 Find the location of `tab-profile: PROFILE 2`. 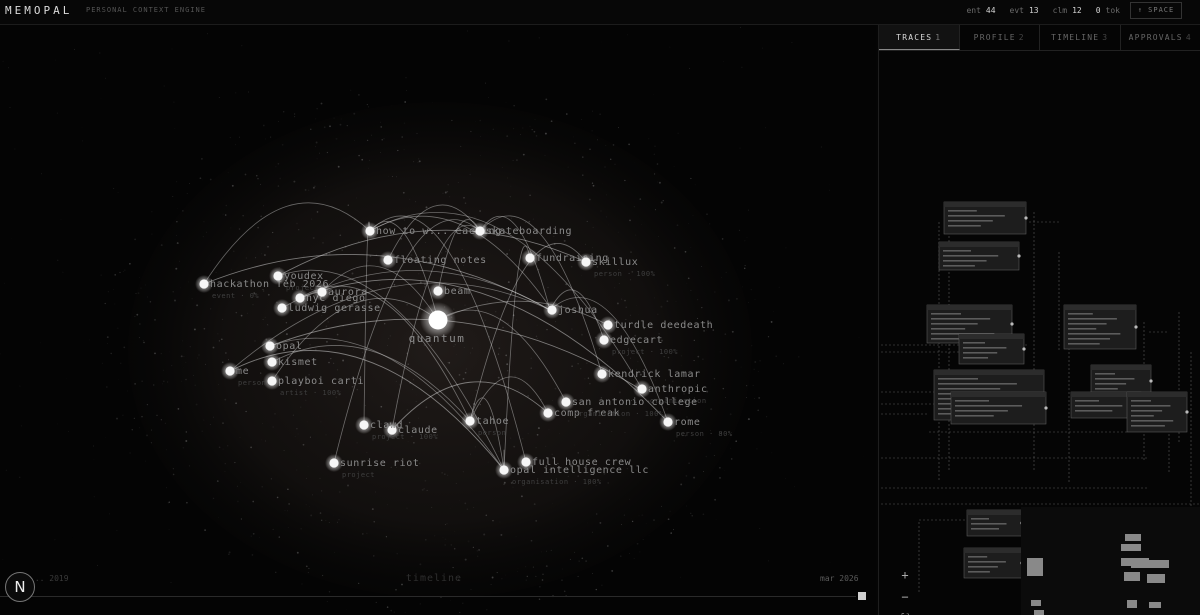

tab-profile: PROFILE 2 is located at coordinates (1000, 37).